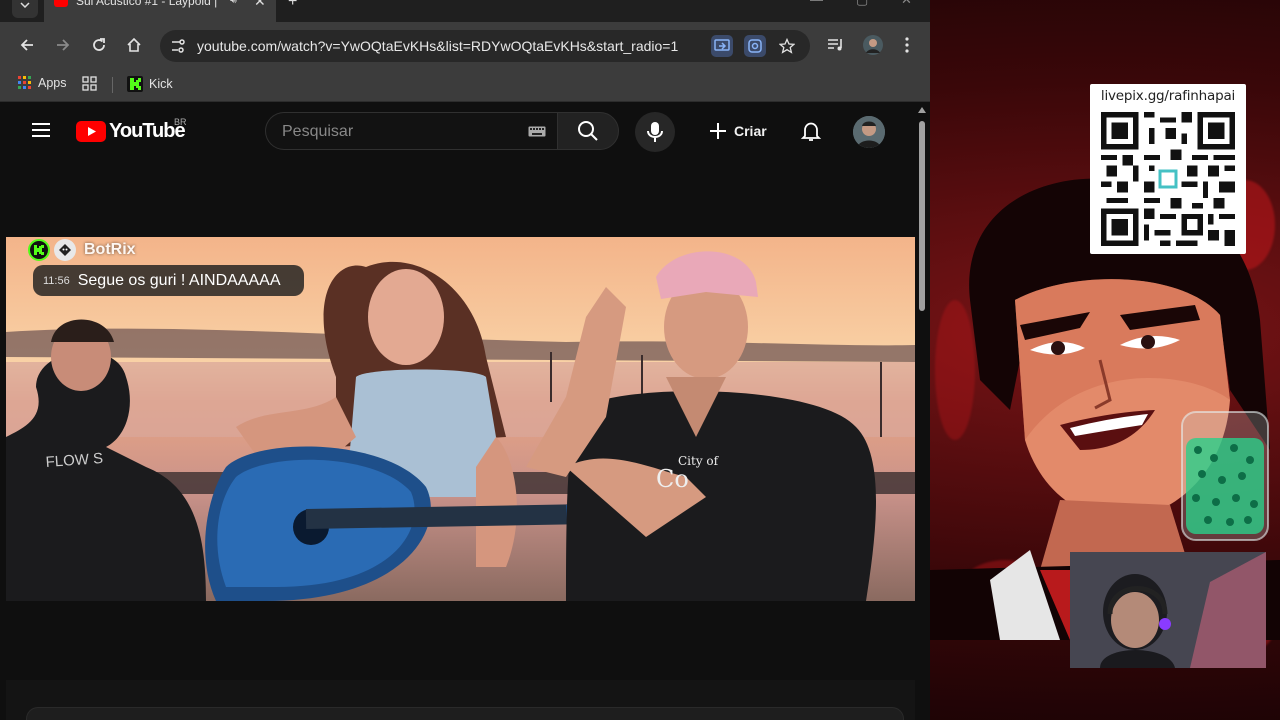 Image resolution: width=1280 pixels, height=720 pixels. I want to click on new-tab-icon: +, so click(292, 5).